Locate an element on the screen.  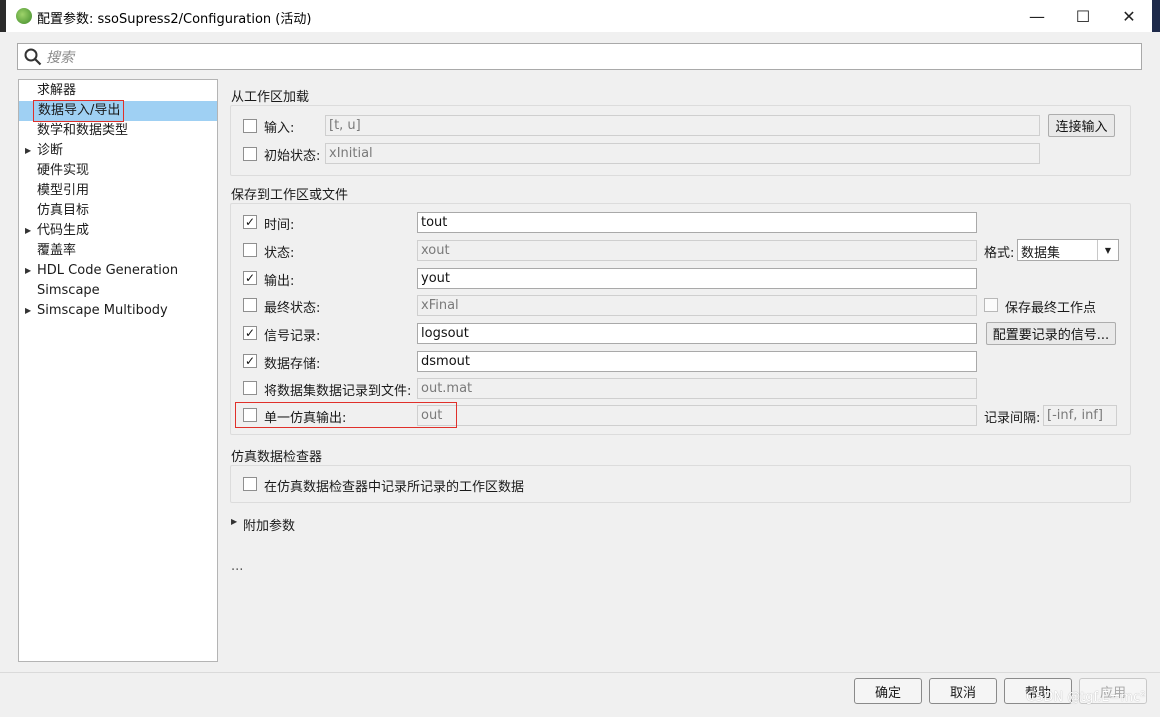
input-field: [t, u] is located at coordinates (682, 125).